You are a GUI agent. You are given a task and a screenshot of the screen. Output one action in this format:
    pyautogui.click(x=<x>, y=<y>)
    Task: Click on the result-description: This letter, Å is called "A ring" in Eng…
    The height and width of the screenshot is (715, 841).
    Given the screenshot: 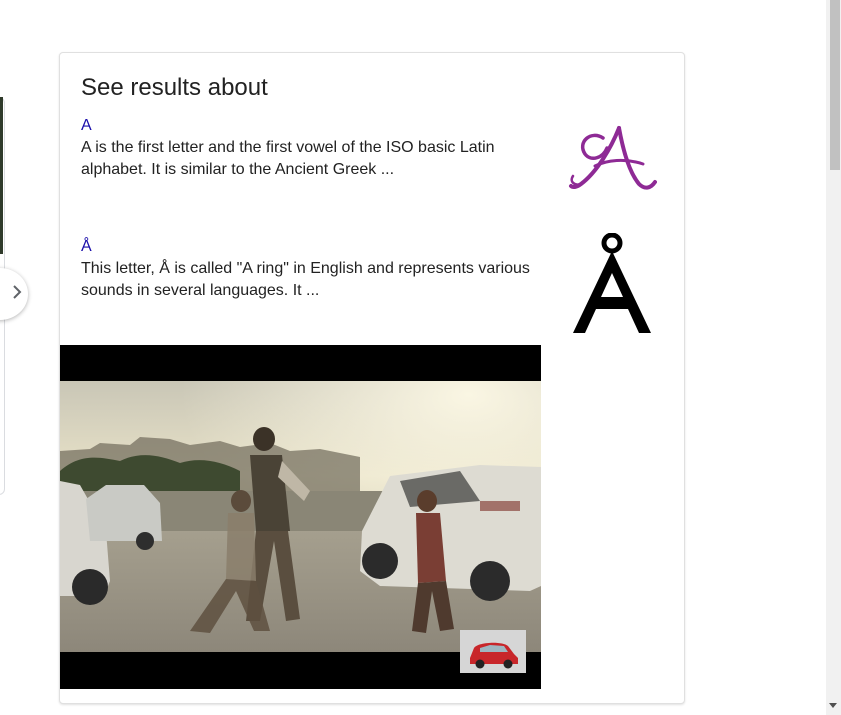 What is the action you would take?
    pyautogui.click(x=305, y=279)
    